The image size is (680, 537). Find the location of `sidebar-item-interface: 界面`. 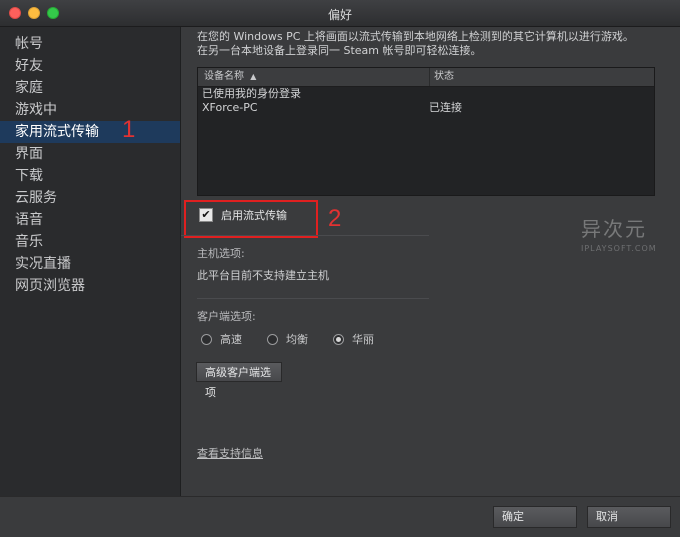

sidebar-item-interface: 界面 is located at coordinates (90, 154).